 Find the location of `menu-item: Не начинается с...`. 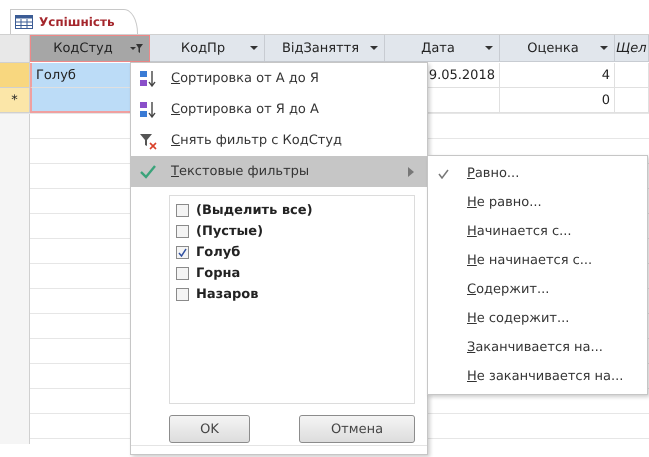

menu-item: Не начинается с... is located at coordinates (537, 260).